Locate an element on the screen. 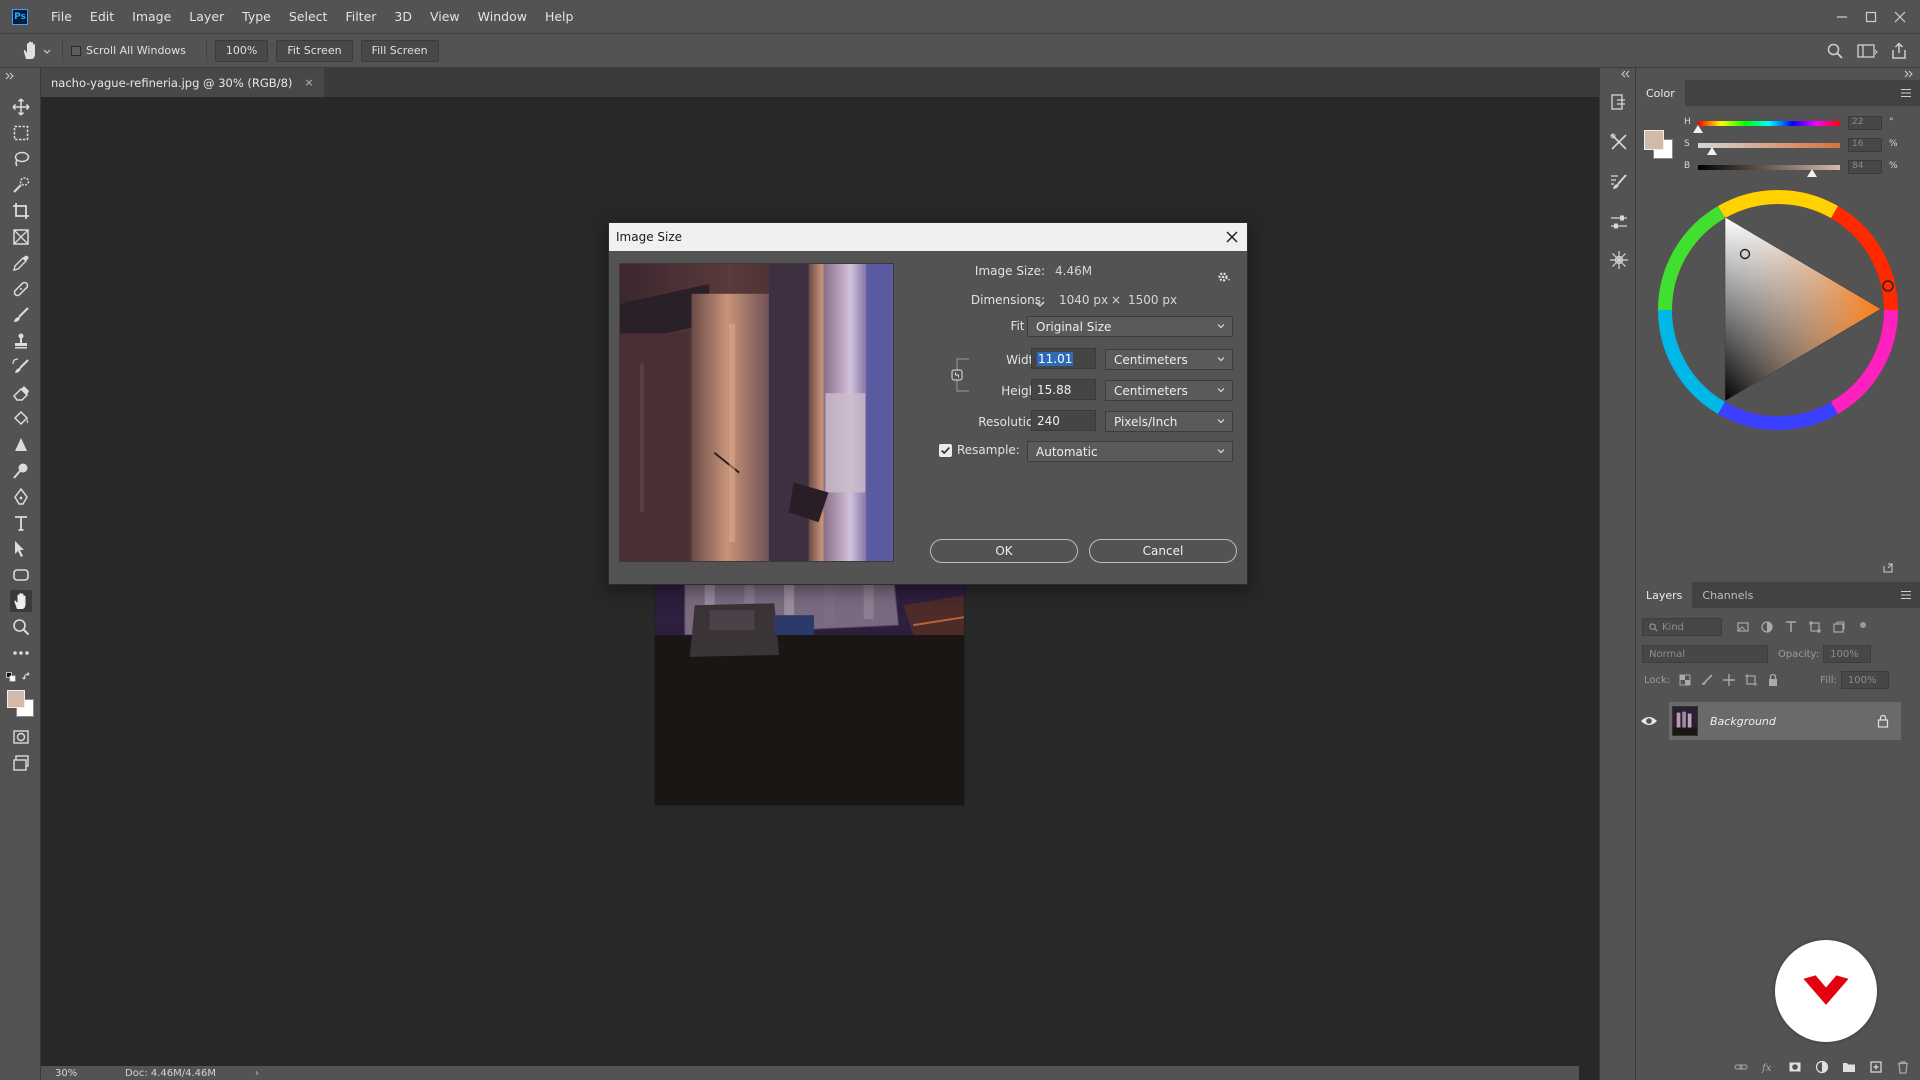  workspace-icon is located at coordinates (1867, 51).